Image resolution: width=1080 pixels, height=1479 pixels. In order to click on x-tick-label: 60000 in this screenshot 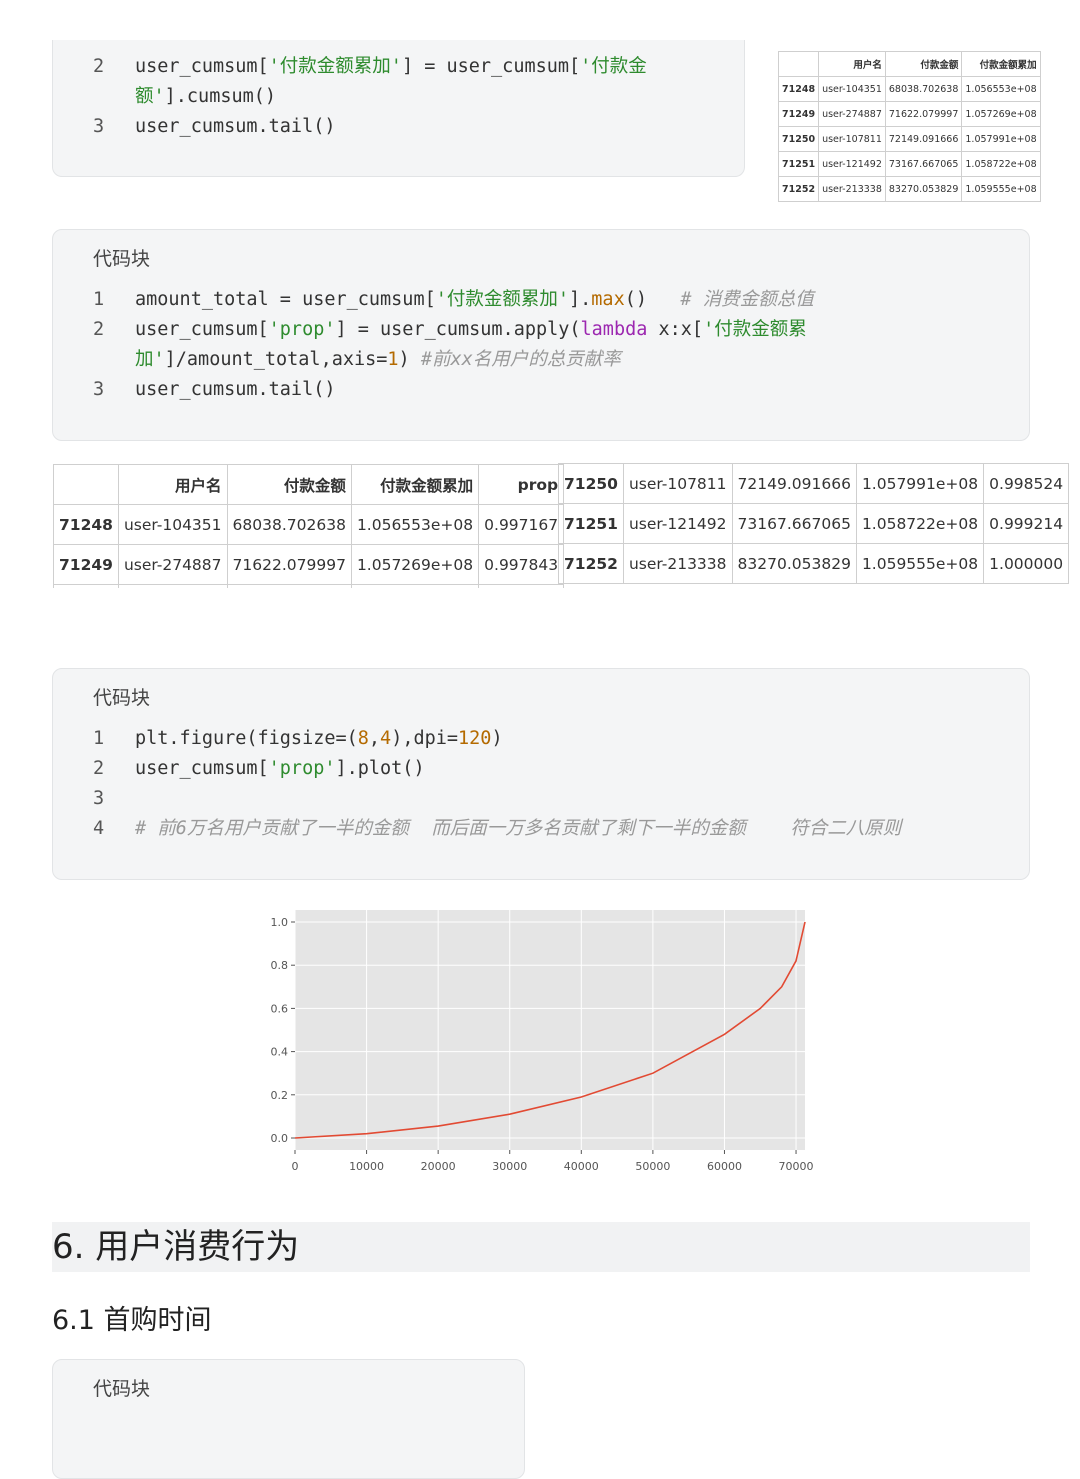, I will do `click(724, 1166)`.